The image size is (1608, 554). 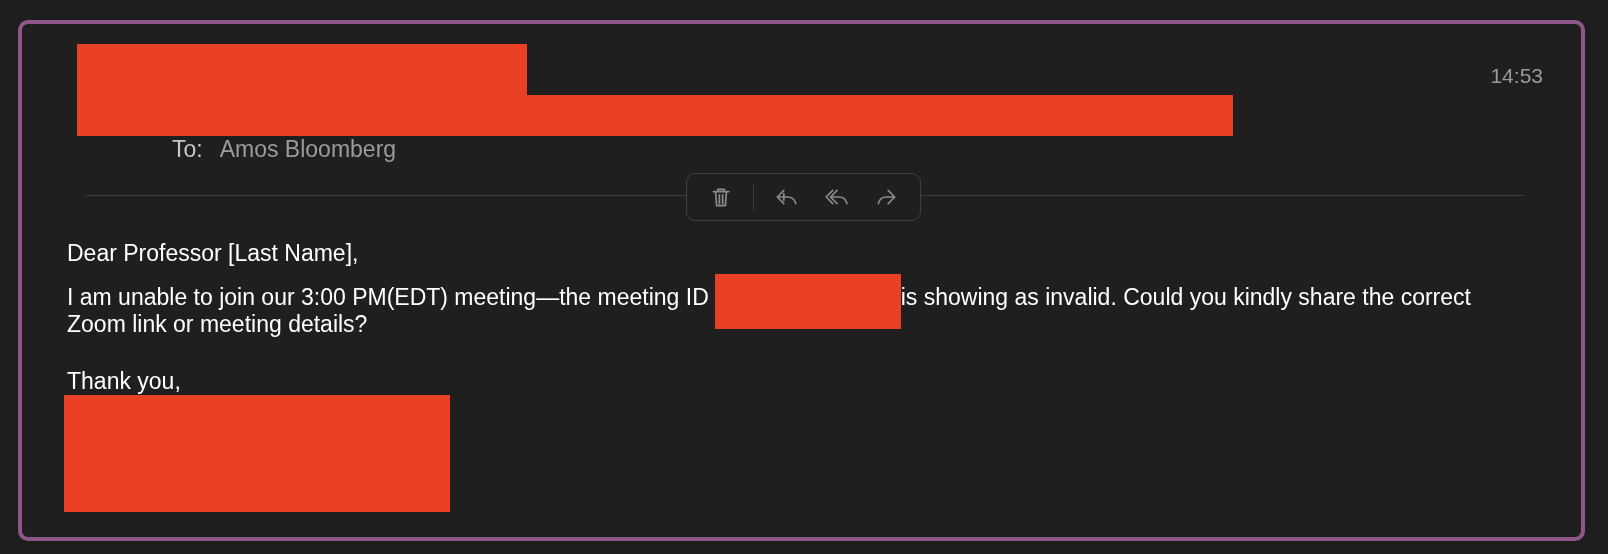 What do you see at coordinates (187, 149) in the screenshot?
I see `to-label: To:` at bounding box center [187, 149].